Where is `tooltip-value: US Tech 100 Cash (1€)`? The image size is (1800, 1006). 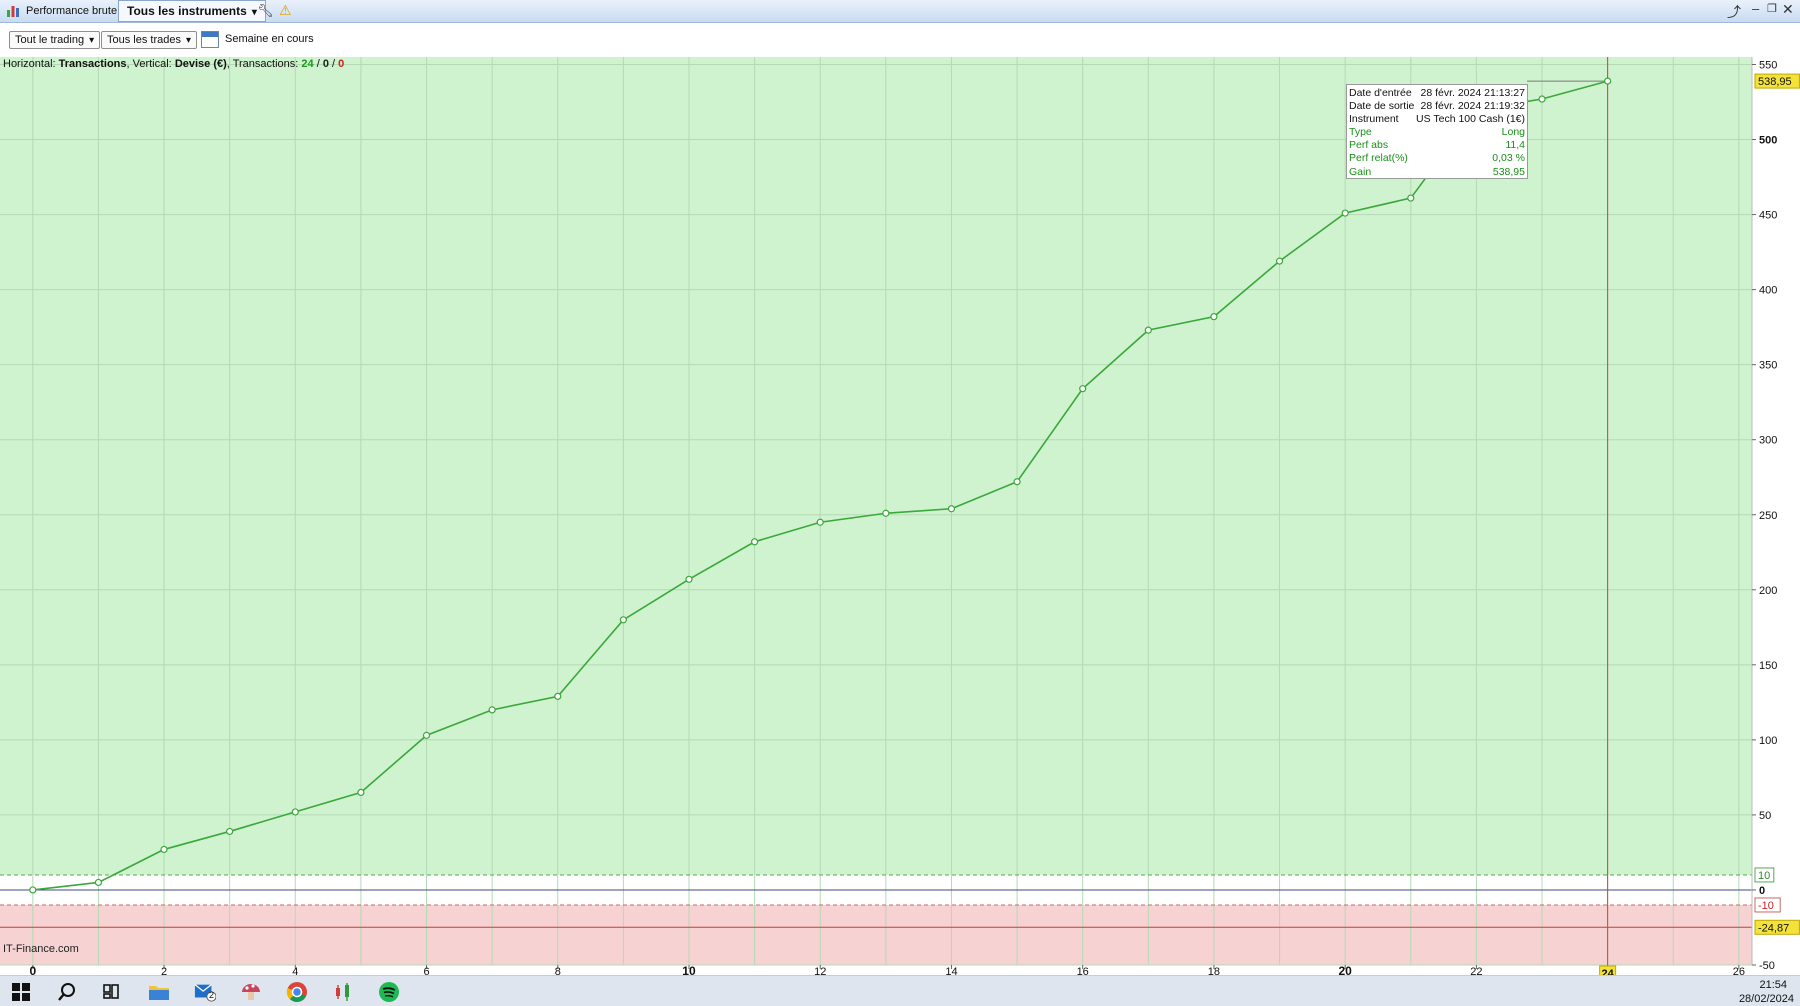
tooltip-value: US Tech 100 Cash (1€) is located at coordinates (1470, 119).